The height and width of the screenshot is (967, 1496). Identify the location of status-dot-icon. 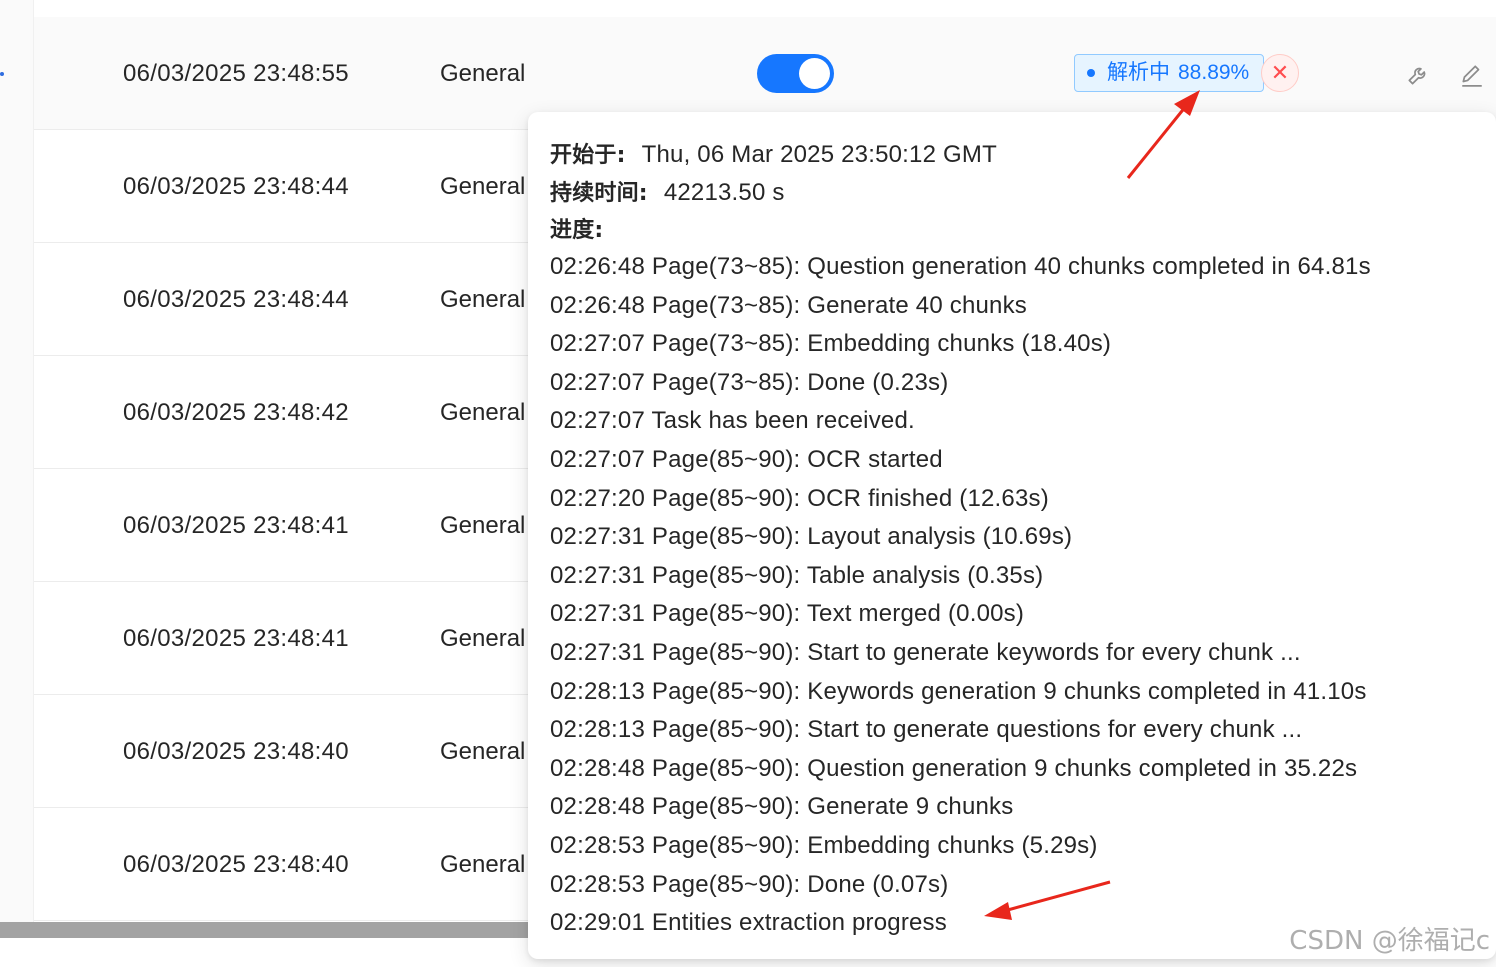
(1091, 73).